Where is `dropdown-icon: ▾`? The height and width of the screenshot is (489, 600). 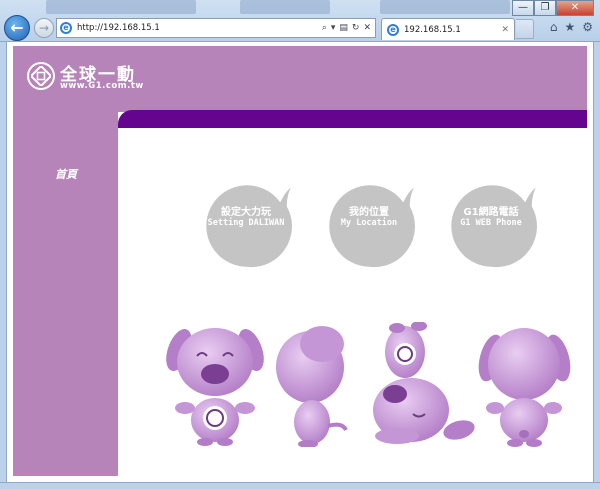 dropdown-icon: ▾ is located at coordinates (333, 28).